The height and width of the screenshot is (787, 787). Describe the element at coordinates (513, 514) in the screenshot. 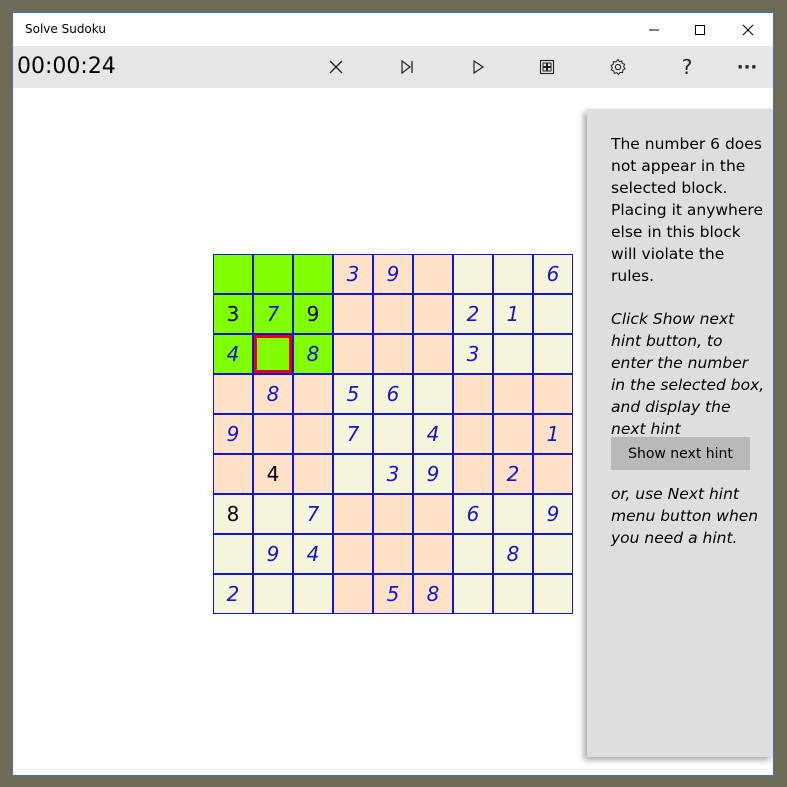

I see `sudoku-cell-r7c8` at that location.